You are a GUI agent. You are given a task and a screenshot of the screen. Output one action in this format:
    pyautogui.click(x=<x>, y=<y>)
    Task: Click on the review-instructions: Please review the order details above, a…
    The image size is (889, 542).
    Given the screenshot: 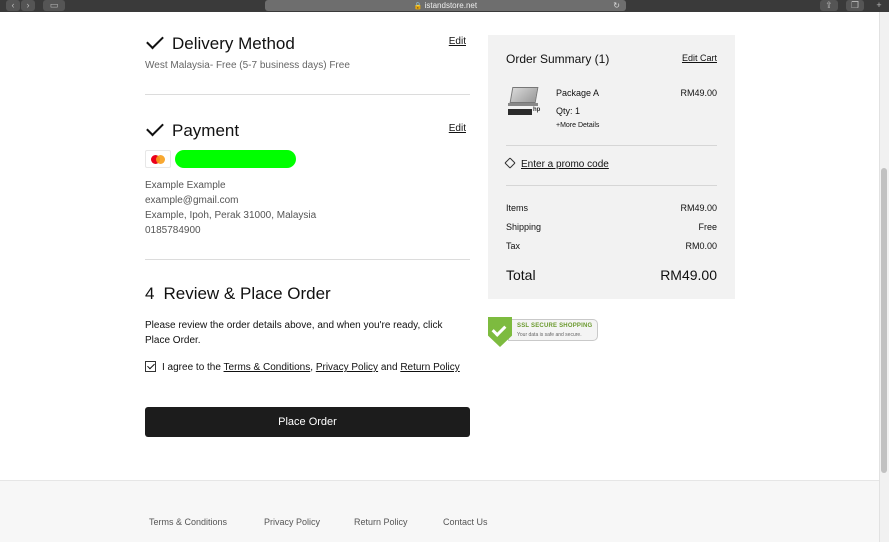 What is the action you would take?
    pyautogui.click(x=294, y=333)
    